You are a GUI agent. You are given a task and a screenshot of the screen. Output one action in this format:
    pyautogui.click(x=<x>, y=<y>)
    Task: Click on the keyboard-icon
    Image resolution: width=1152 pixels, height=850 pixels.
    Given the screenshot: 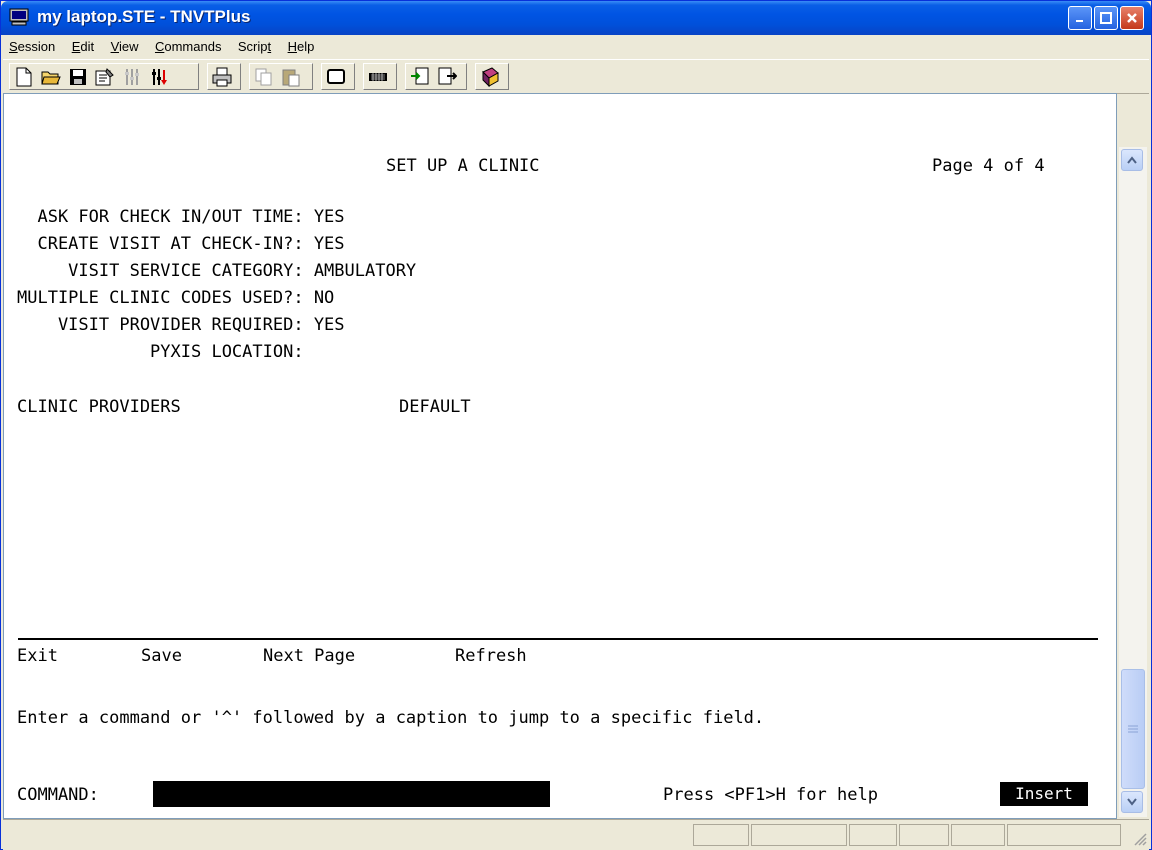 What is the action you would take?
    pyautogui.click(x=377, y=76)
    